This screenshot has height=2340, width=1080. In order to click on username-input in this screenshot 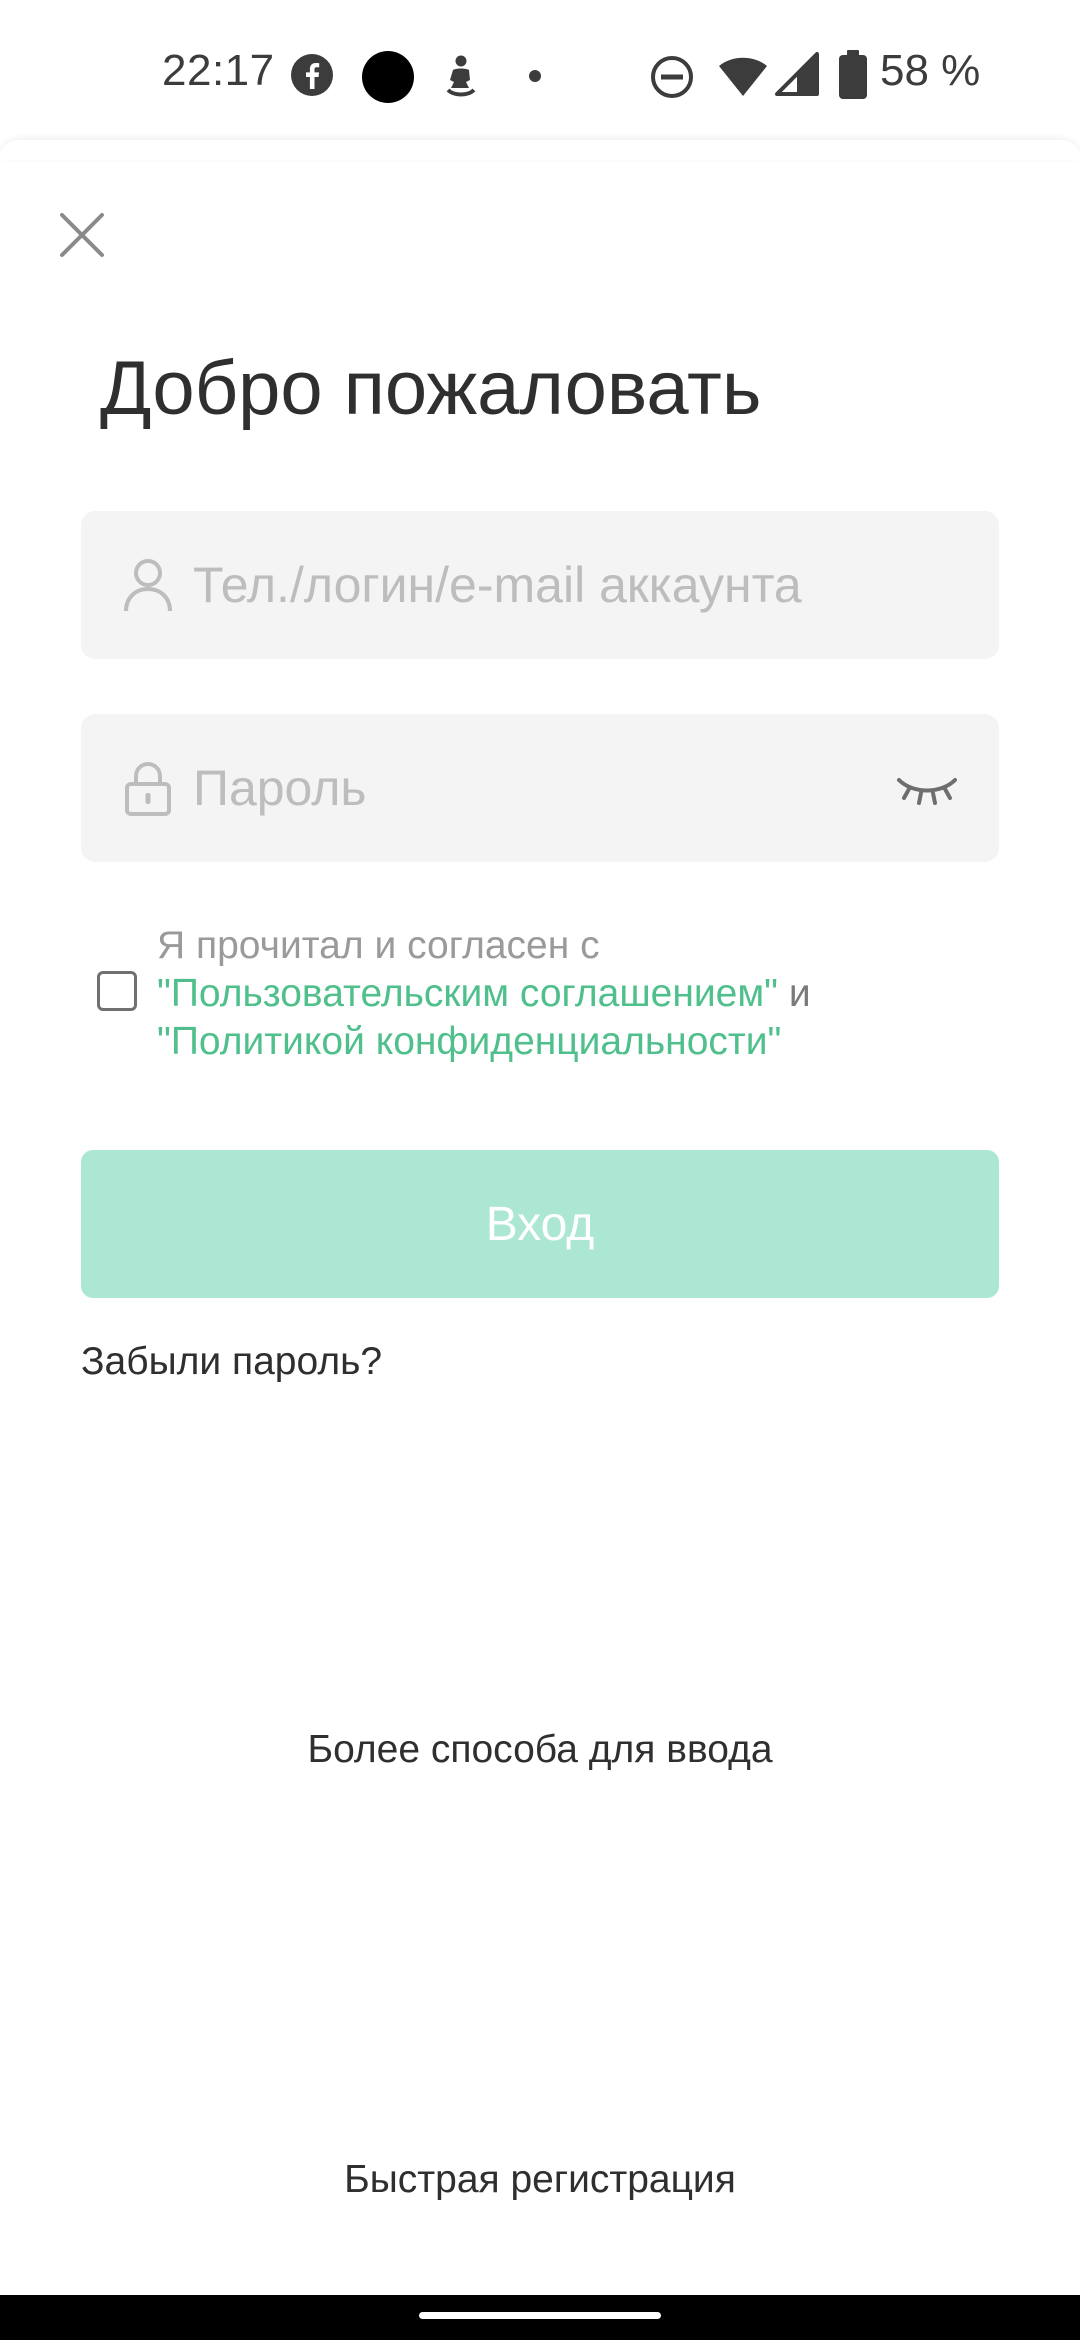, I will do `click(573, 585)`.